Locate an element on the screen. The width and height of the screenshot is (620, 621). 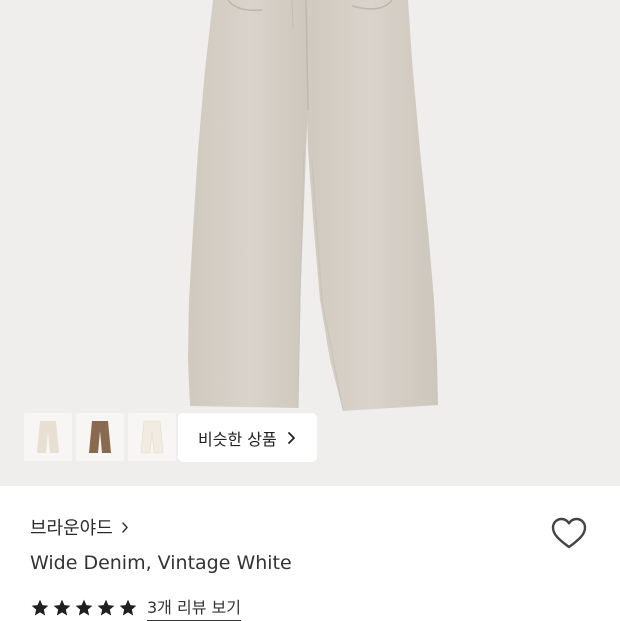
thumbnail-strip is located at coordinates (100, 437).